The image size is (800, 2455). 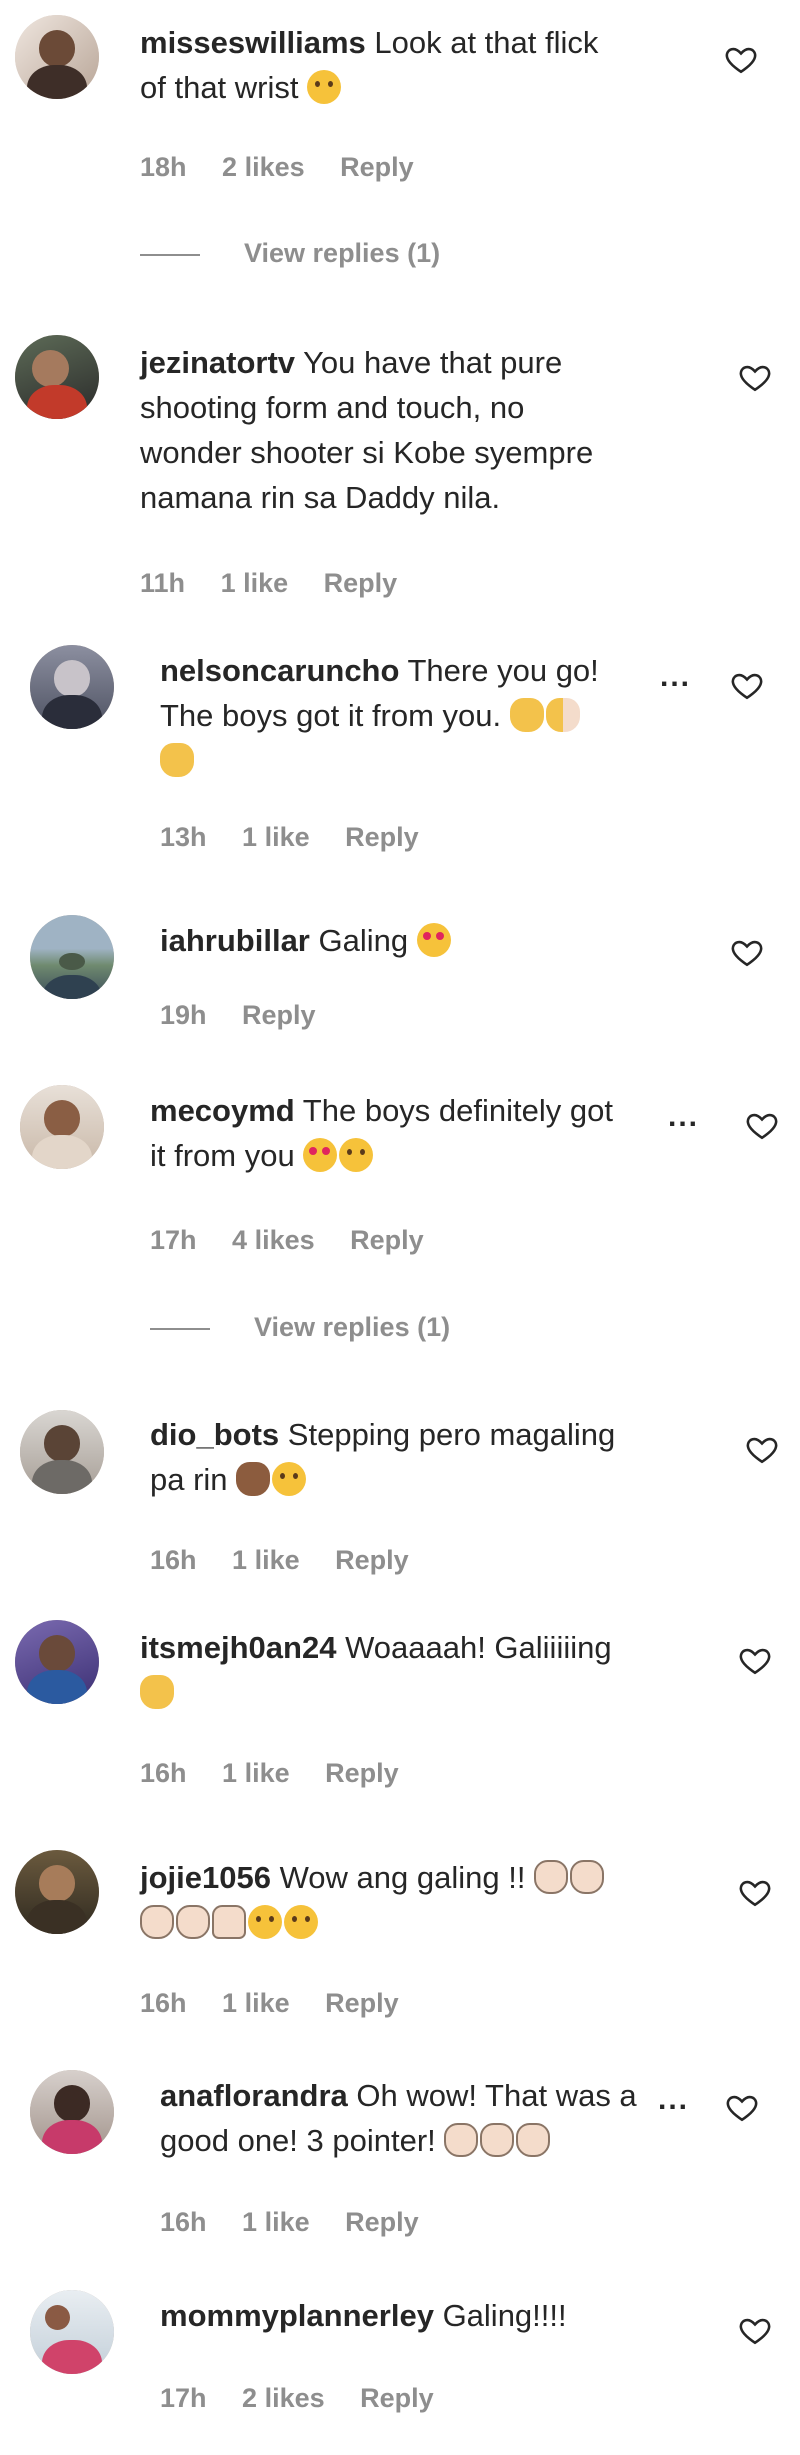 I want to click on comment-meta: 11h 1 like Reply, so click(x=282, y=583).